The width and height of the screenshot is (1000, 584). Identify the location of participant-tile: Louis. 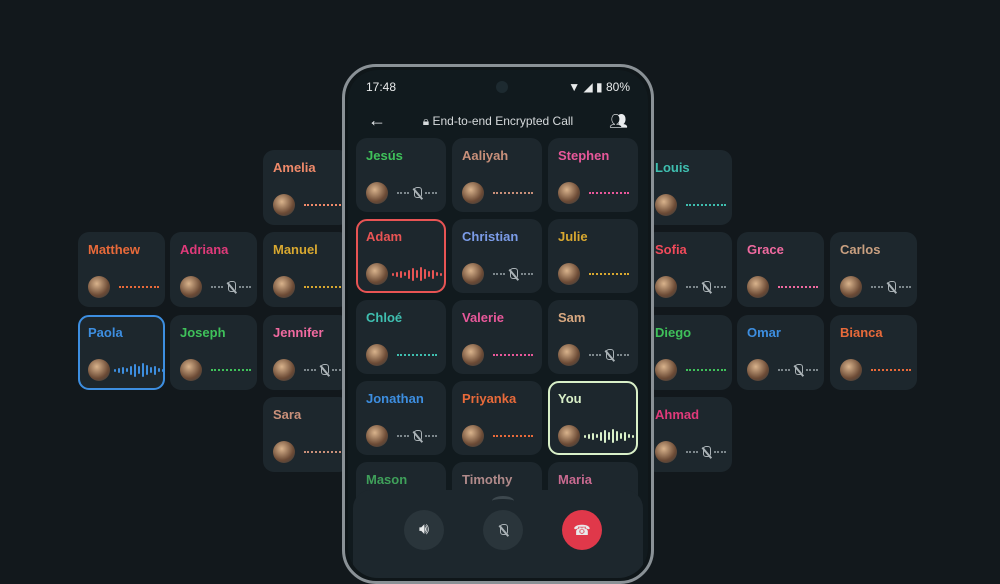
(688, 187).